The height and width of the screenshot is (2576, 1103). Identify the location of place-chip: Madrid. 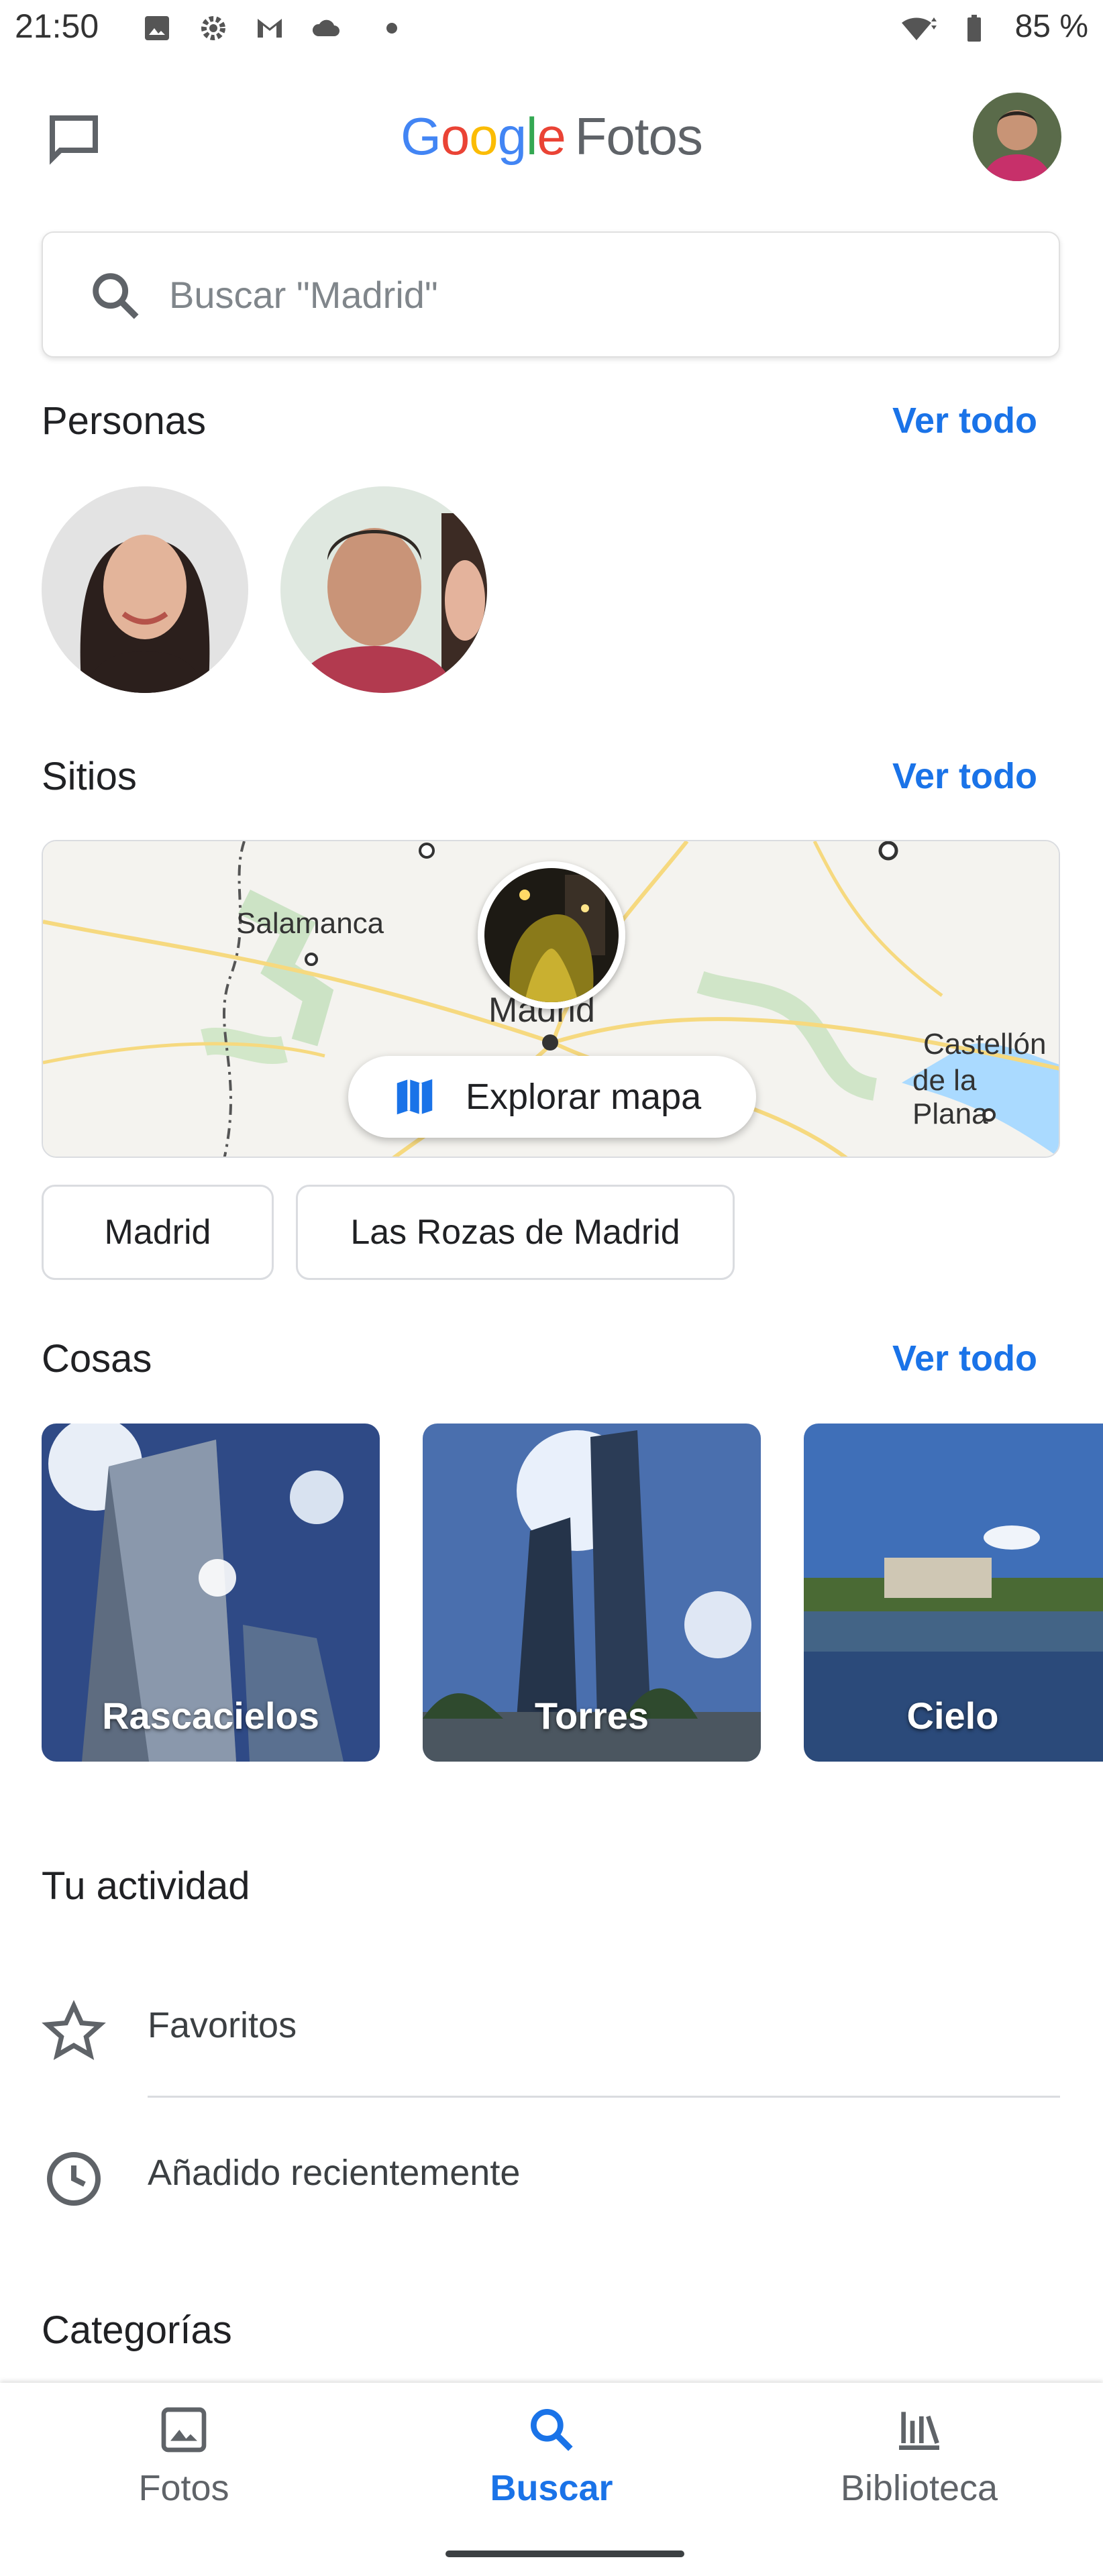
(158, 1232).